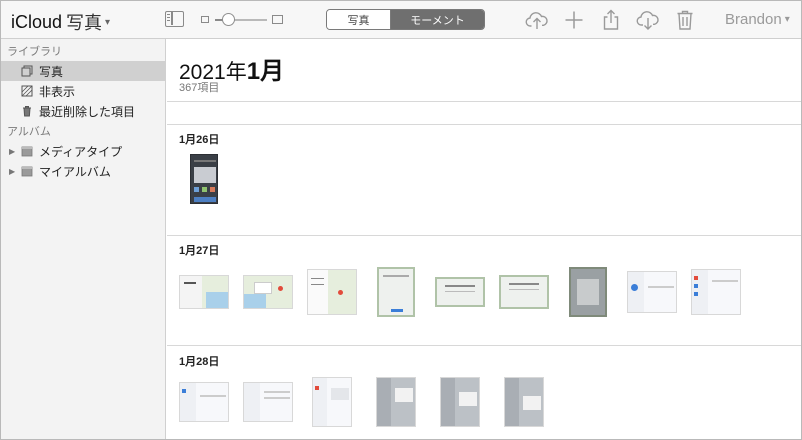  I want to click on title-month: 1月, so click(265, 71).